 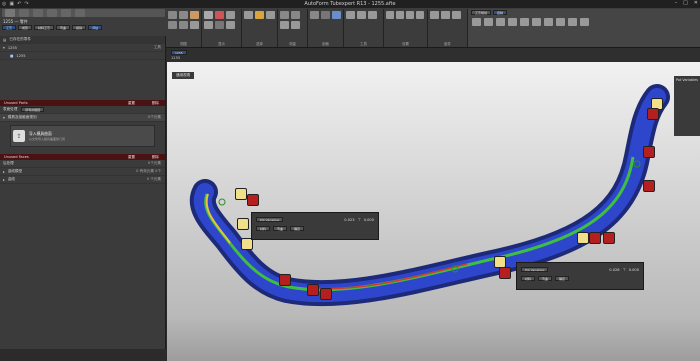 What do you see at coordinates (194, 15) in the screenshot?
I see `view-iso-icon` at bounding box center [194, 15].